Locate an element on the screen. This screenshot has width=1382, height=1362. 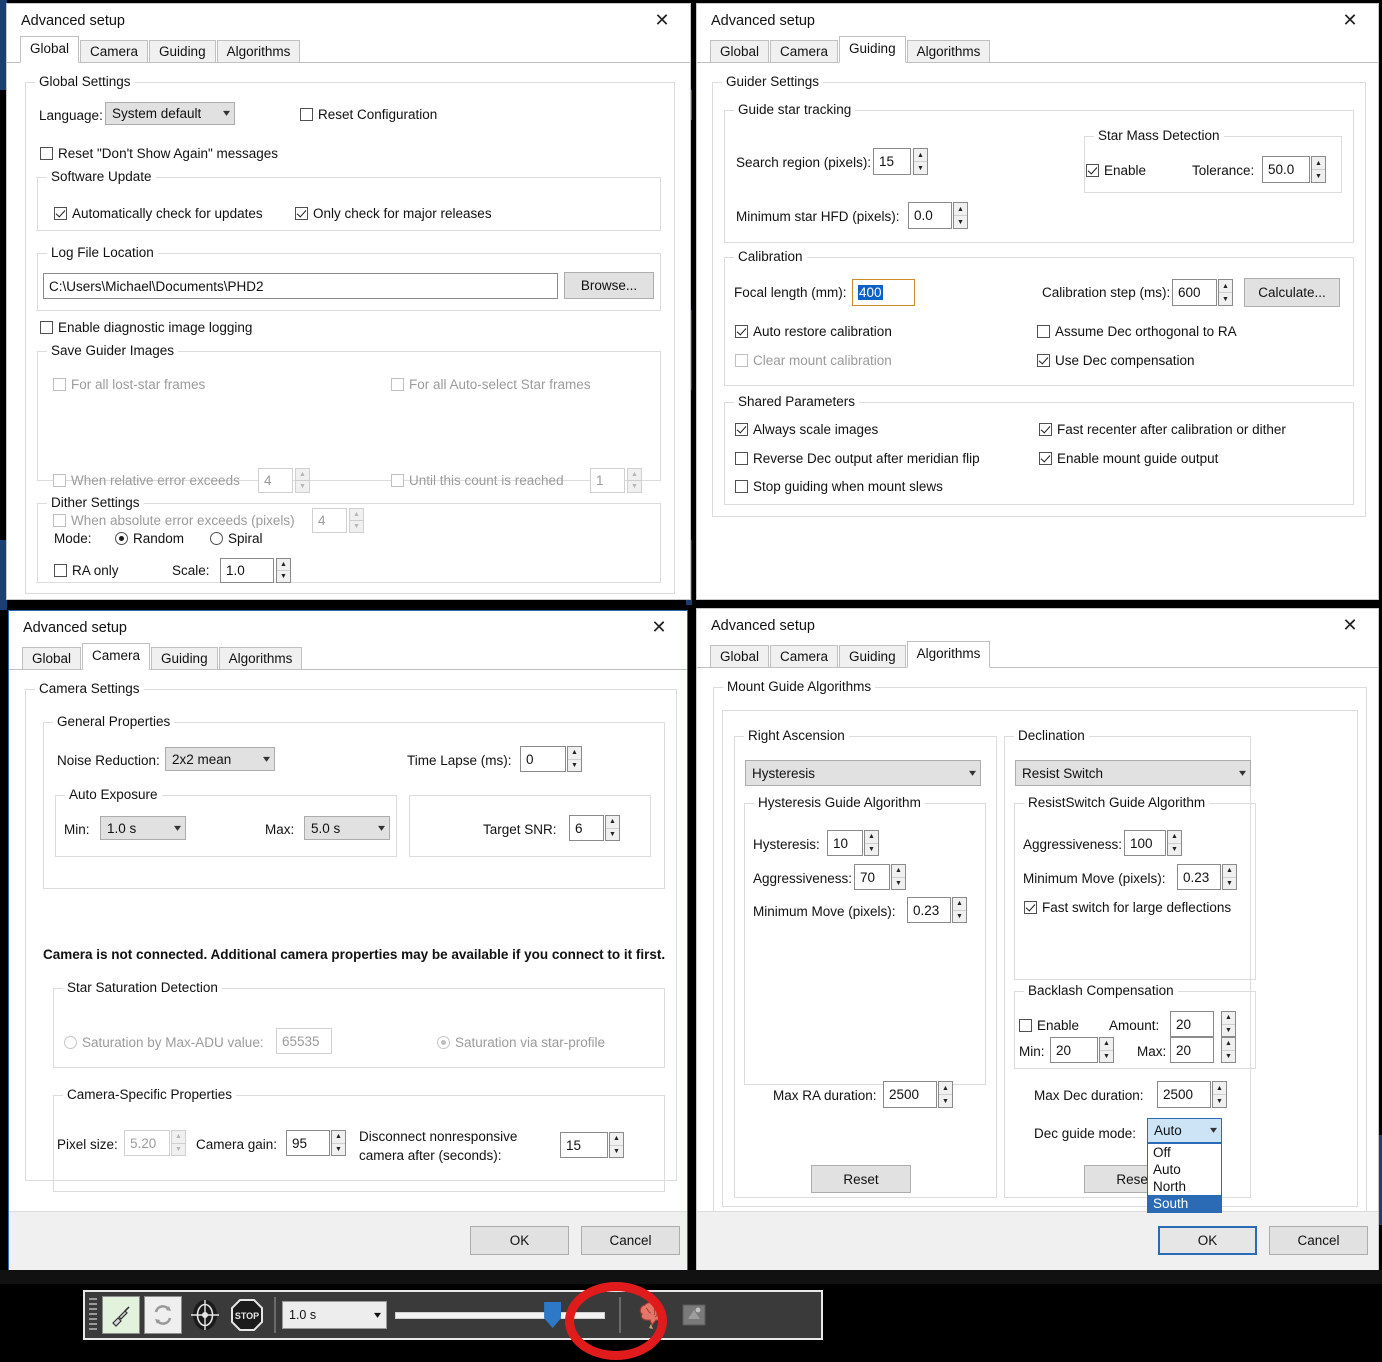
hysteresis-stepper: ▲ ▼ is located at coordinates (871, 843).